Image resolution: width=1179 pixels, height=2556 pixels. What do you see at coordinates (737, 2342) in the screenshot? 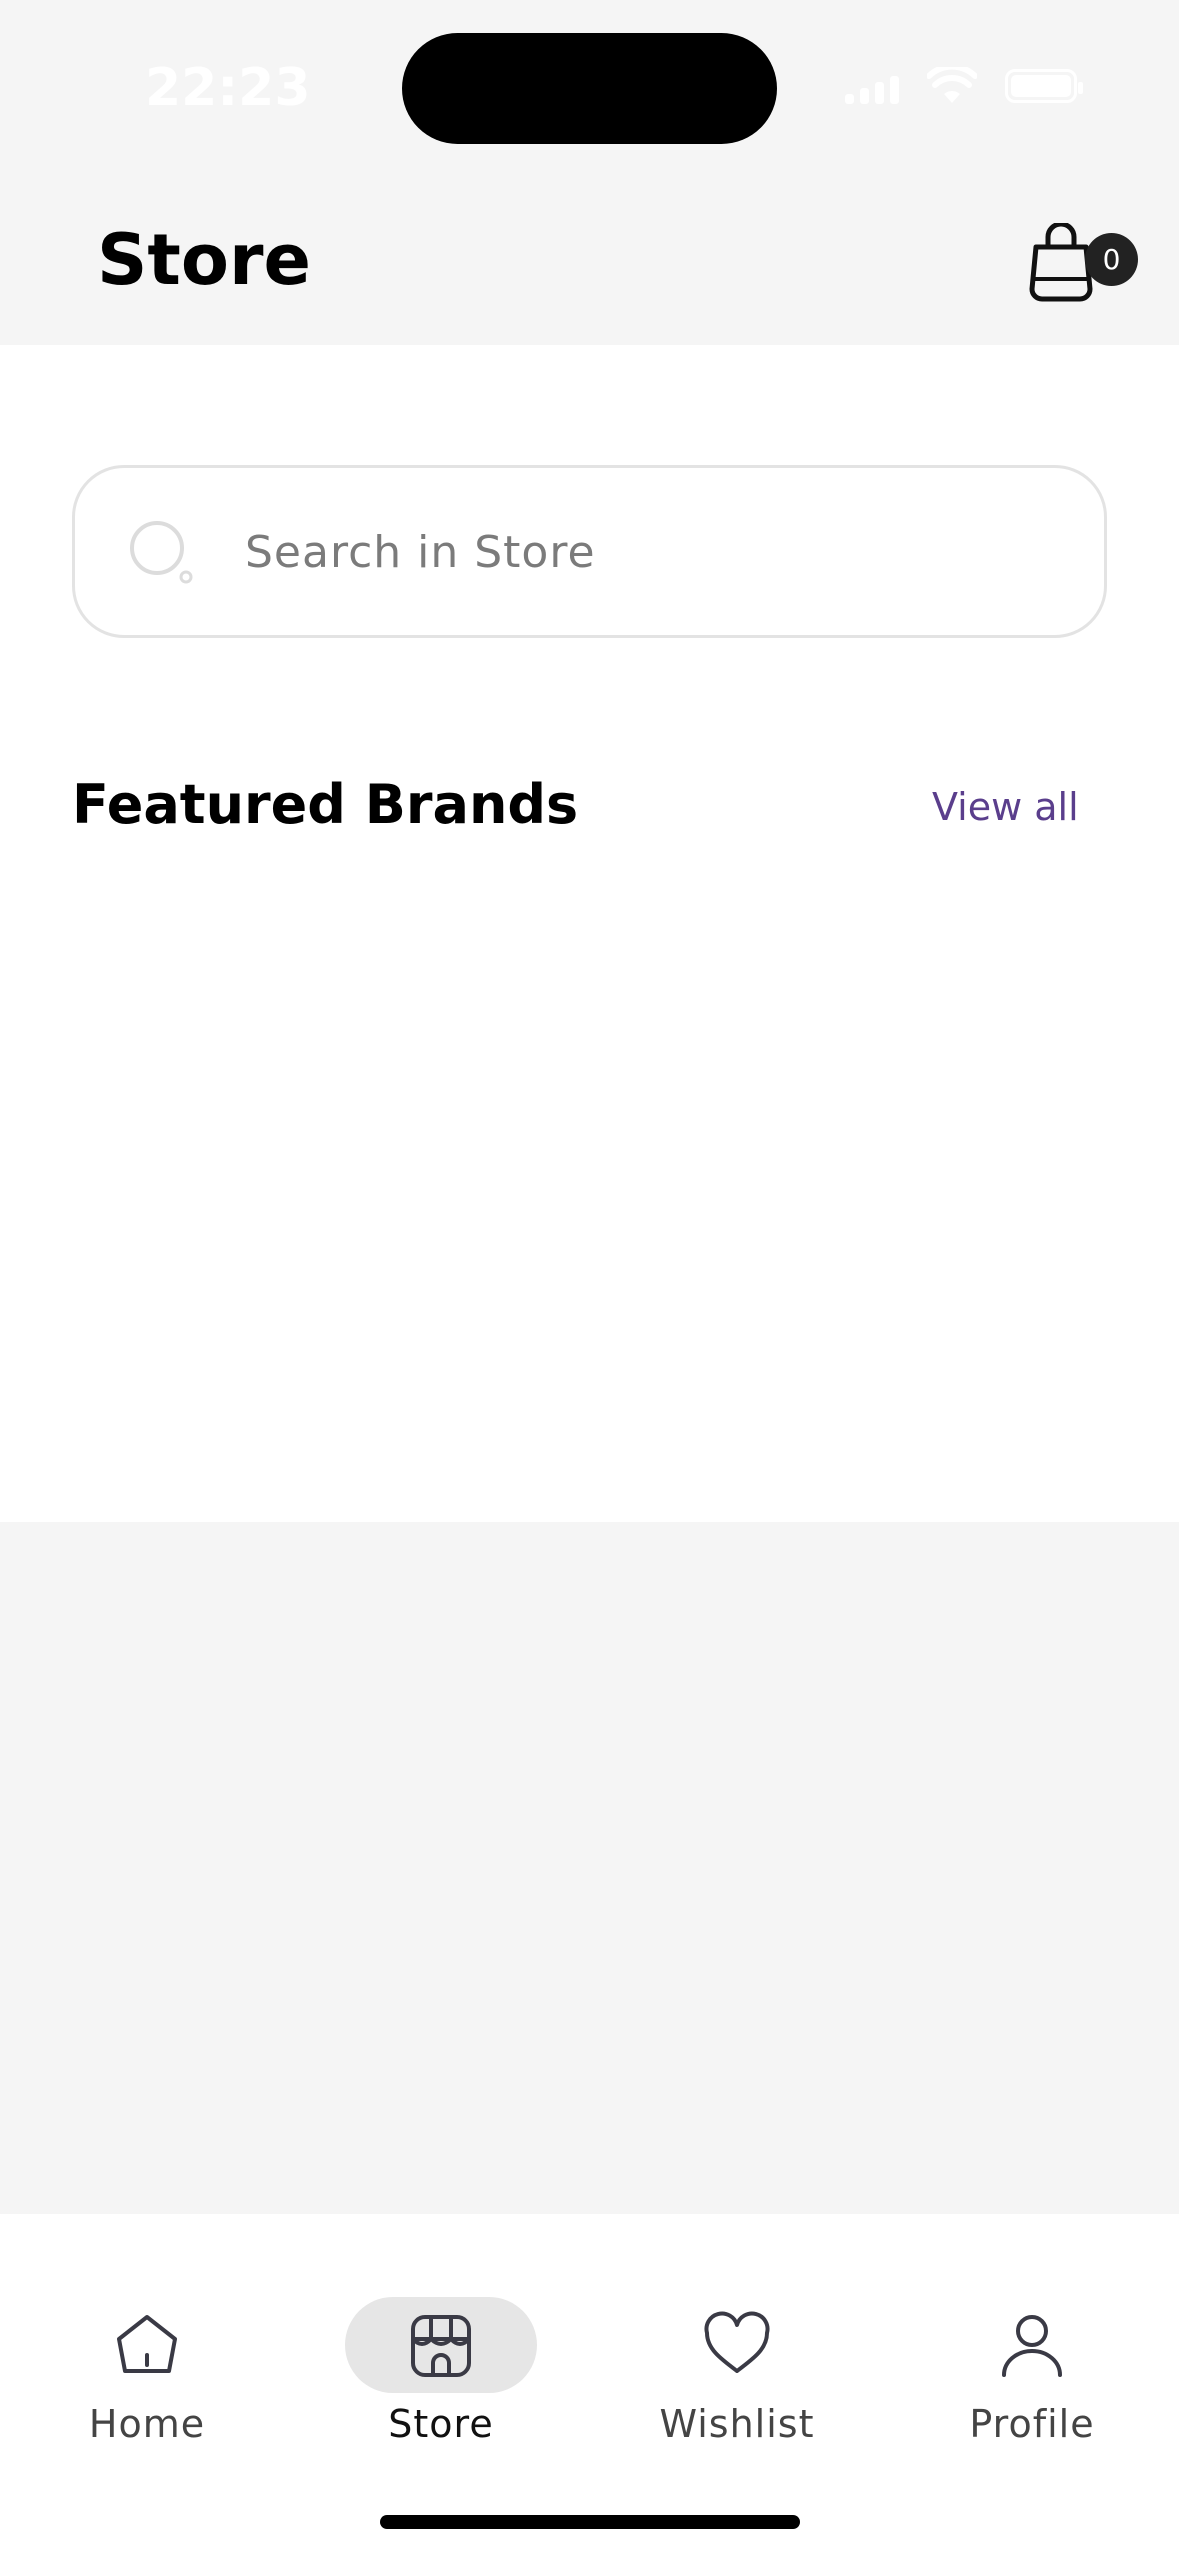
I see `heart-icon` at bounding box center [737, 2342].